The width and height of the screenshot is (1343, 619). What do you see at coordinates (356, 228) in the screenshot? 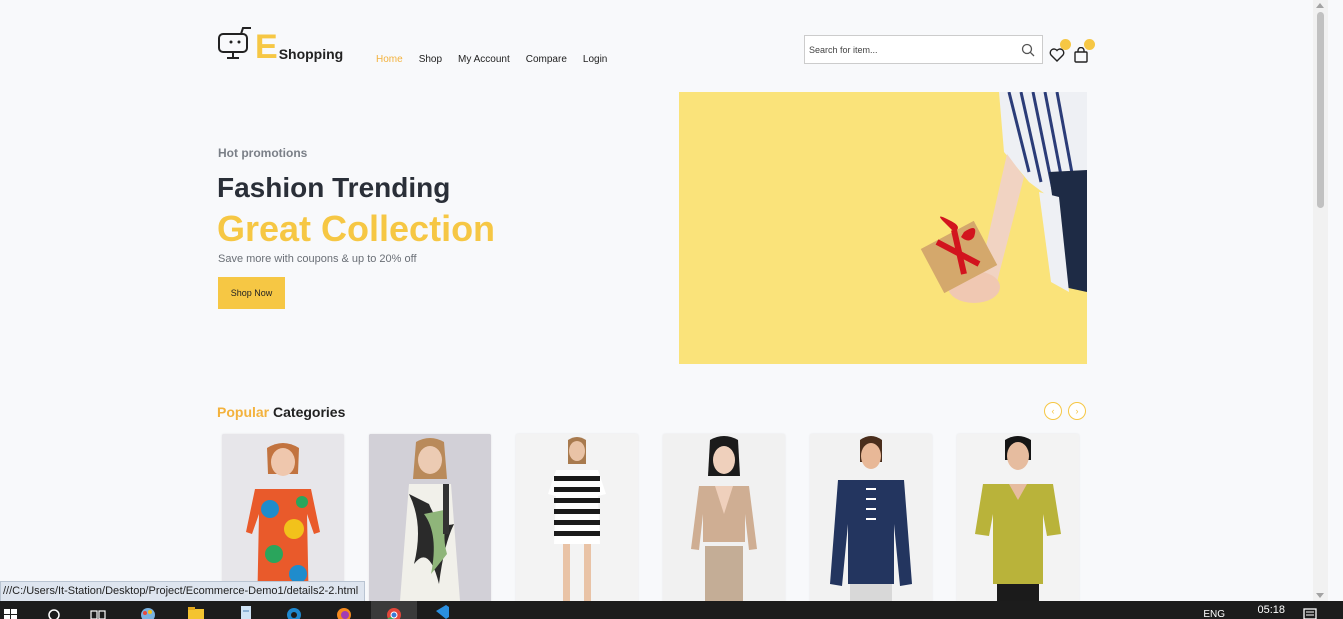
I see `hero-highlight: Great Collection` at bounding box center [356, 228].